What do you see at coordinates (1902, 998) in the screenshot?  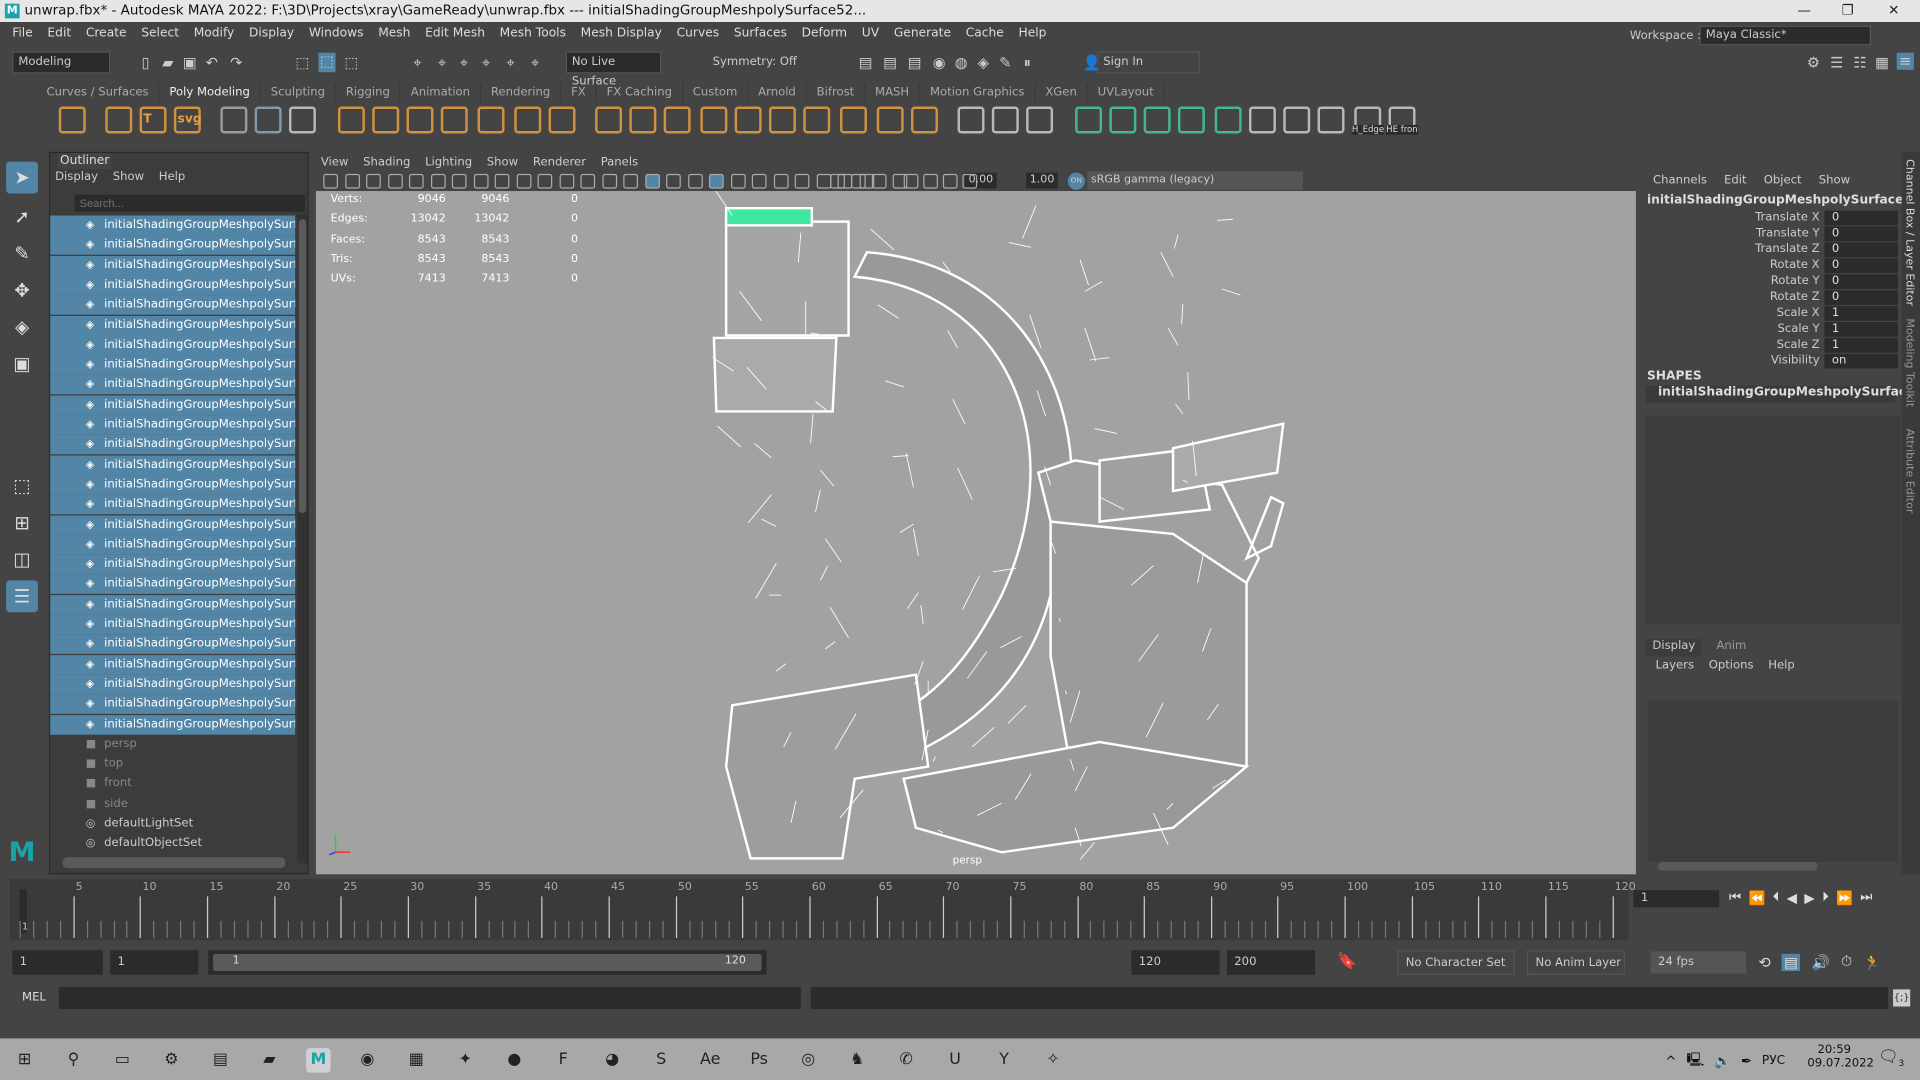 I see `script-editor-icon: {;}` at bounding box center [1902, 998].